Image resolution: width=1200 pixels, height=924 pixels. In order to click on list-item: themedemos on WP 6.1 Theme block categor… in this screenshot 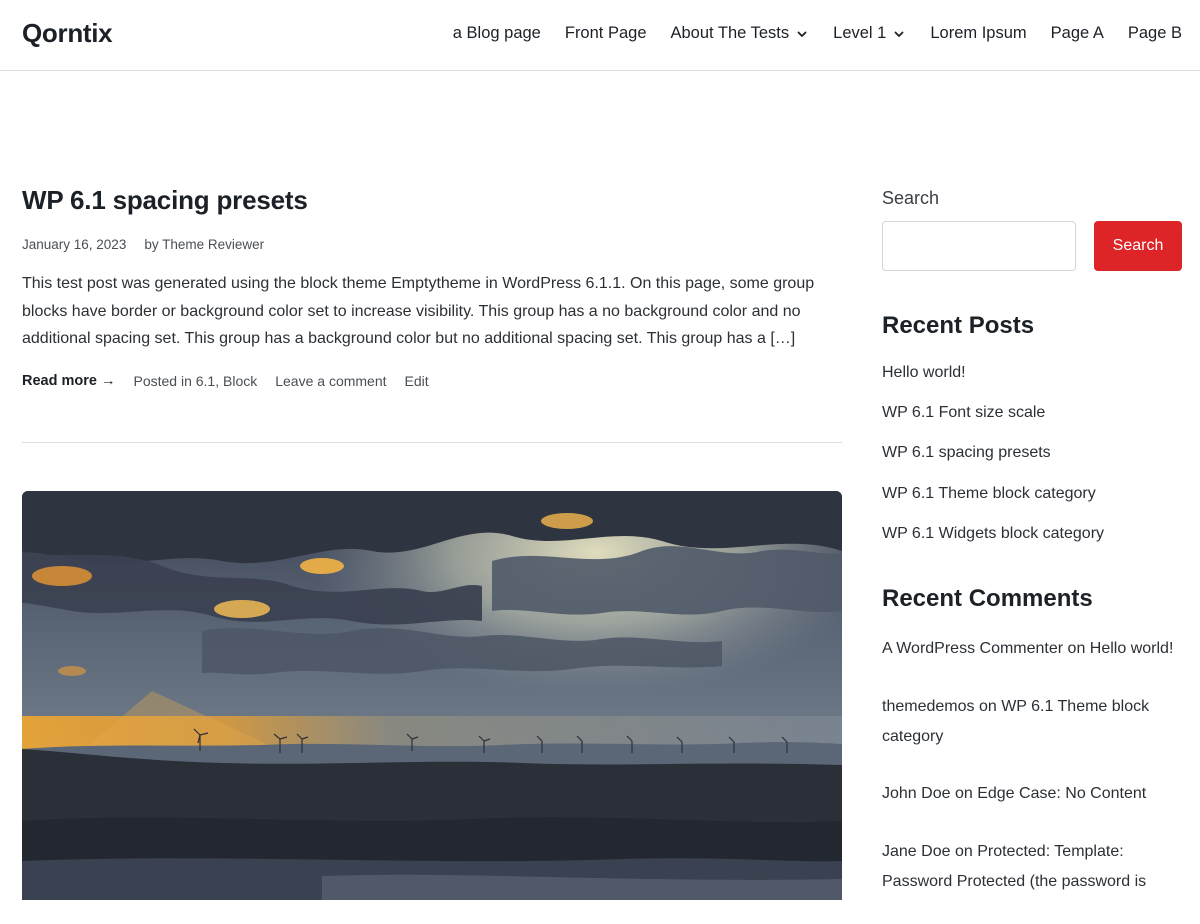, I will do `click(1032, 722)`.